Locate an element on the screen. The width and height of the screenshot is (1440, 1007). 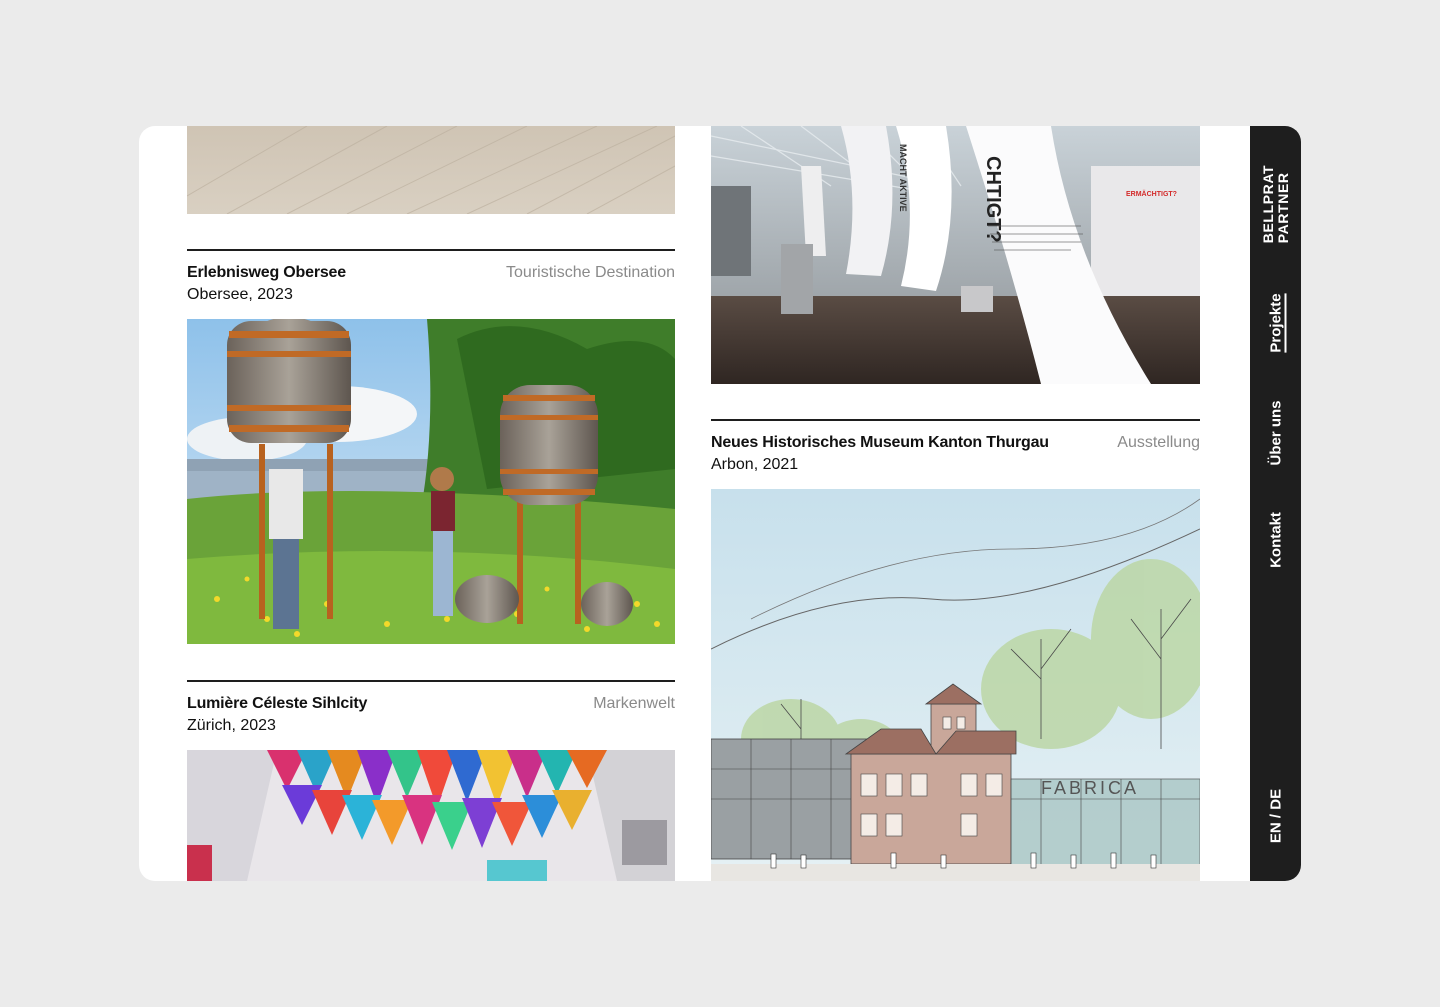
exhibition-hall-illustration: CHTIGT? MACHT AKTIVE ERMÄCHTIGT? is located at coordinates (955, 255).